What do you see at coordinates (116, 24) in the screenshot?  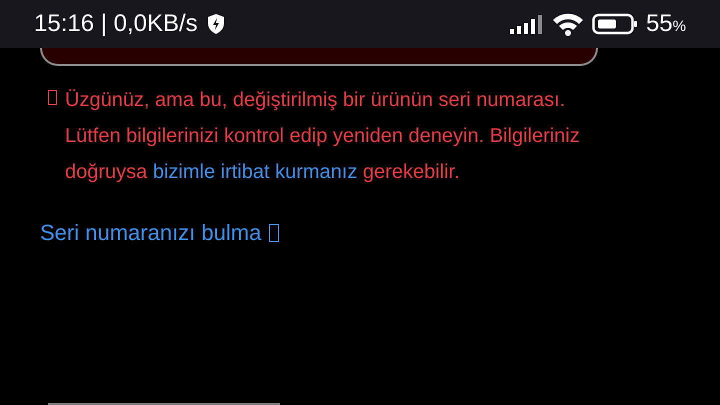 I see `status-time: 15:16 | 0,0KB/s` at bounding box center [116, 24].